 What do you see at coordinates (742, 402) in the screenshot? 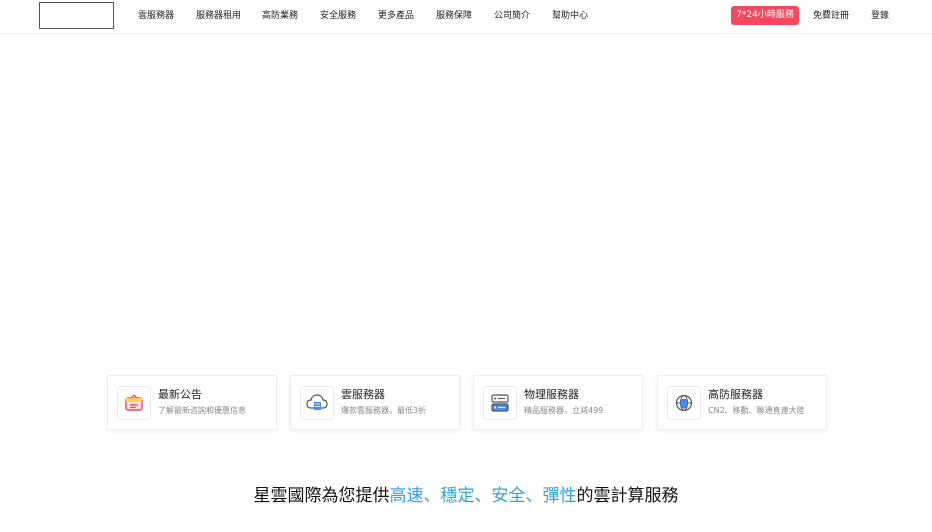
I see `card-ddos-server: 高防服務器 CN2、移動、聯通直連大陸` at bounding box center [742, 402].